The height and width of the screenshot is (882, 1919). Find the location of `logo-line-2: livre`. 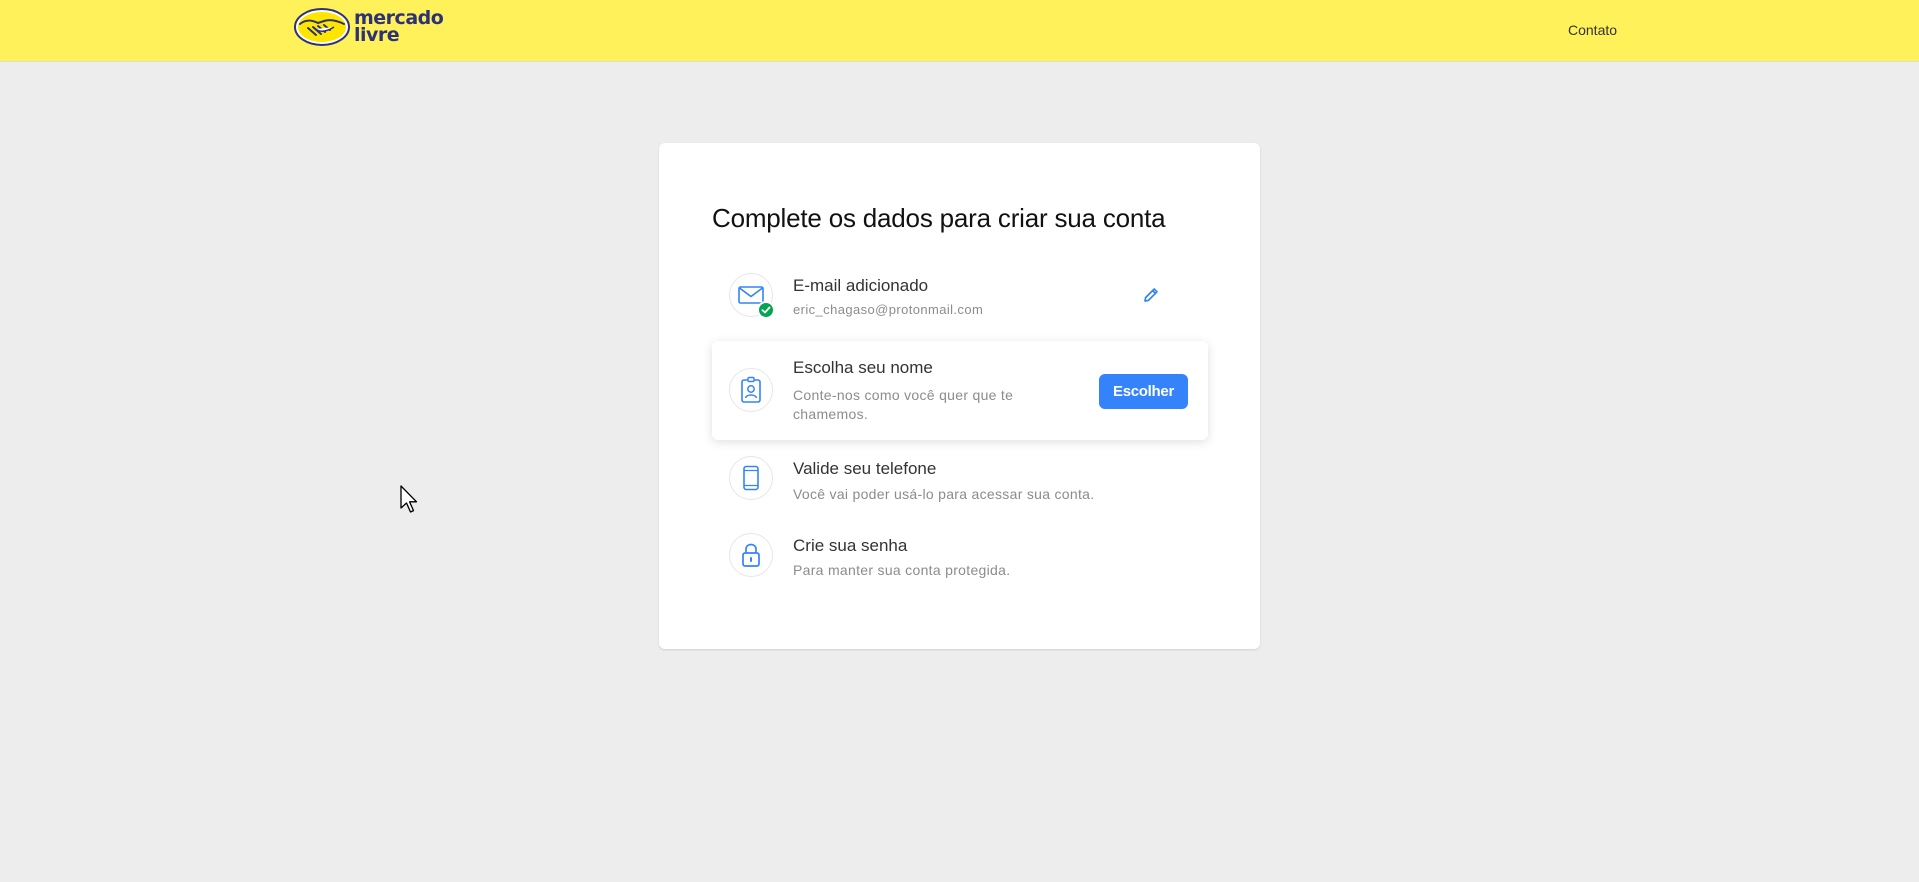

logo-line-2: livre is located at coordinates (377, 35).